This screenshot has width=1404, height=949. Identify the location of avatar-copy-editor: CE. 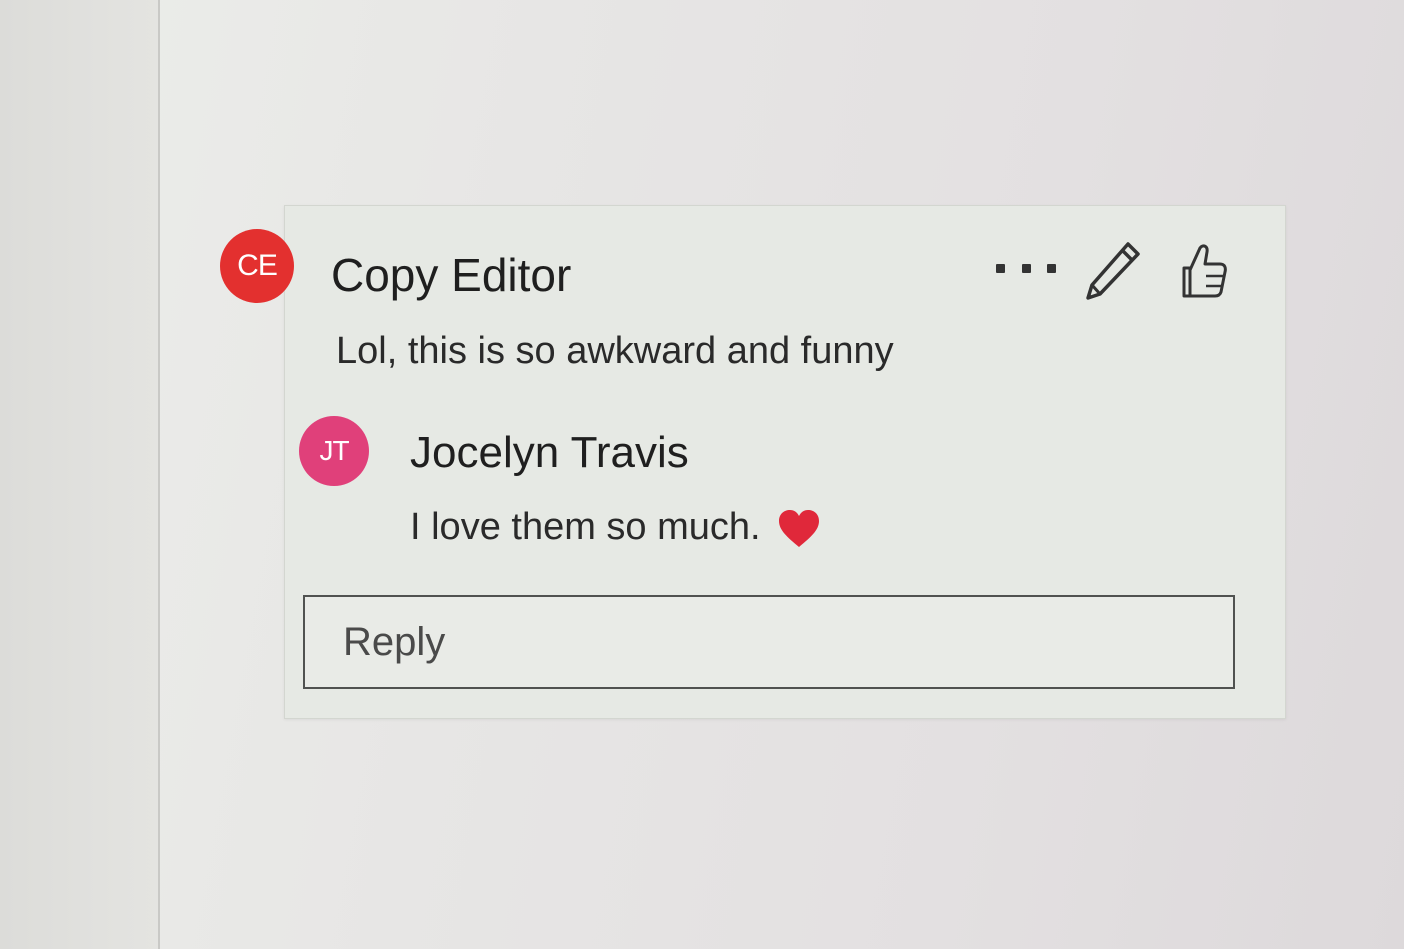
(257, 266).